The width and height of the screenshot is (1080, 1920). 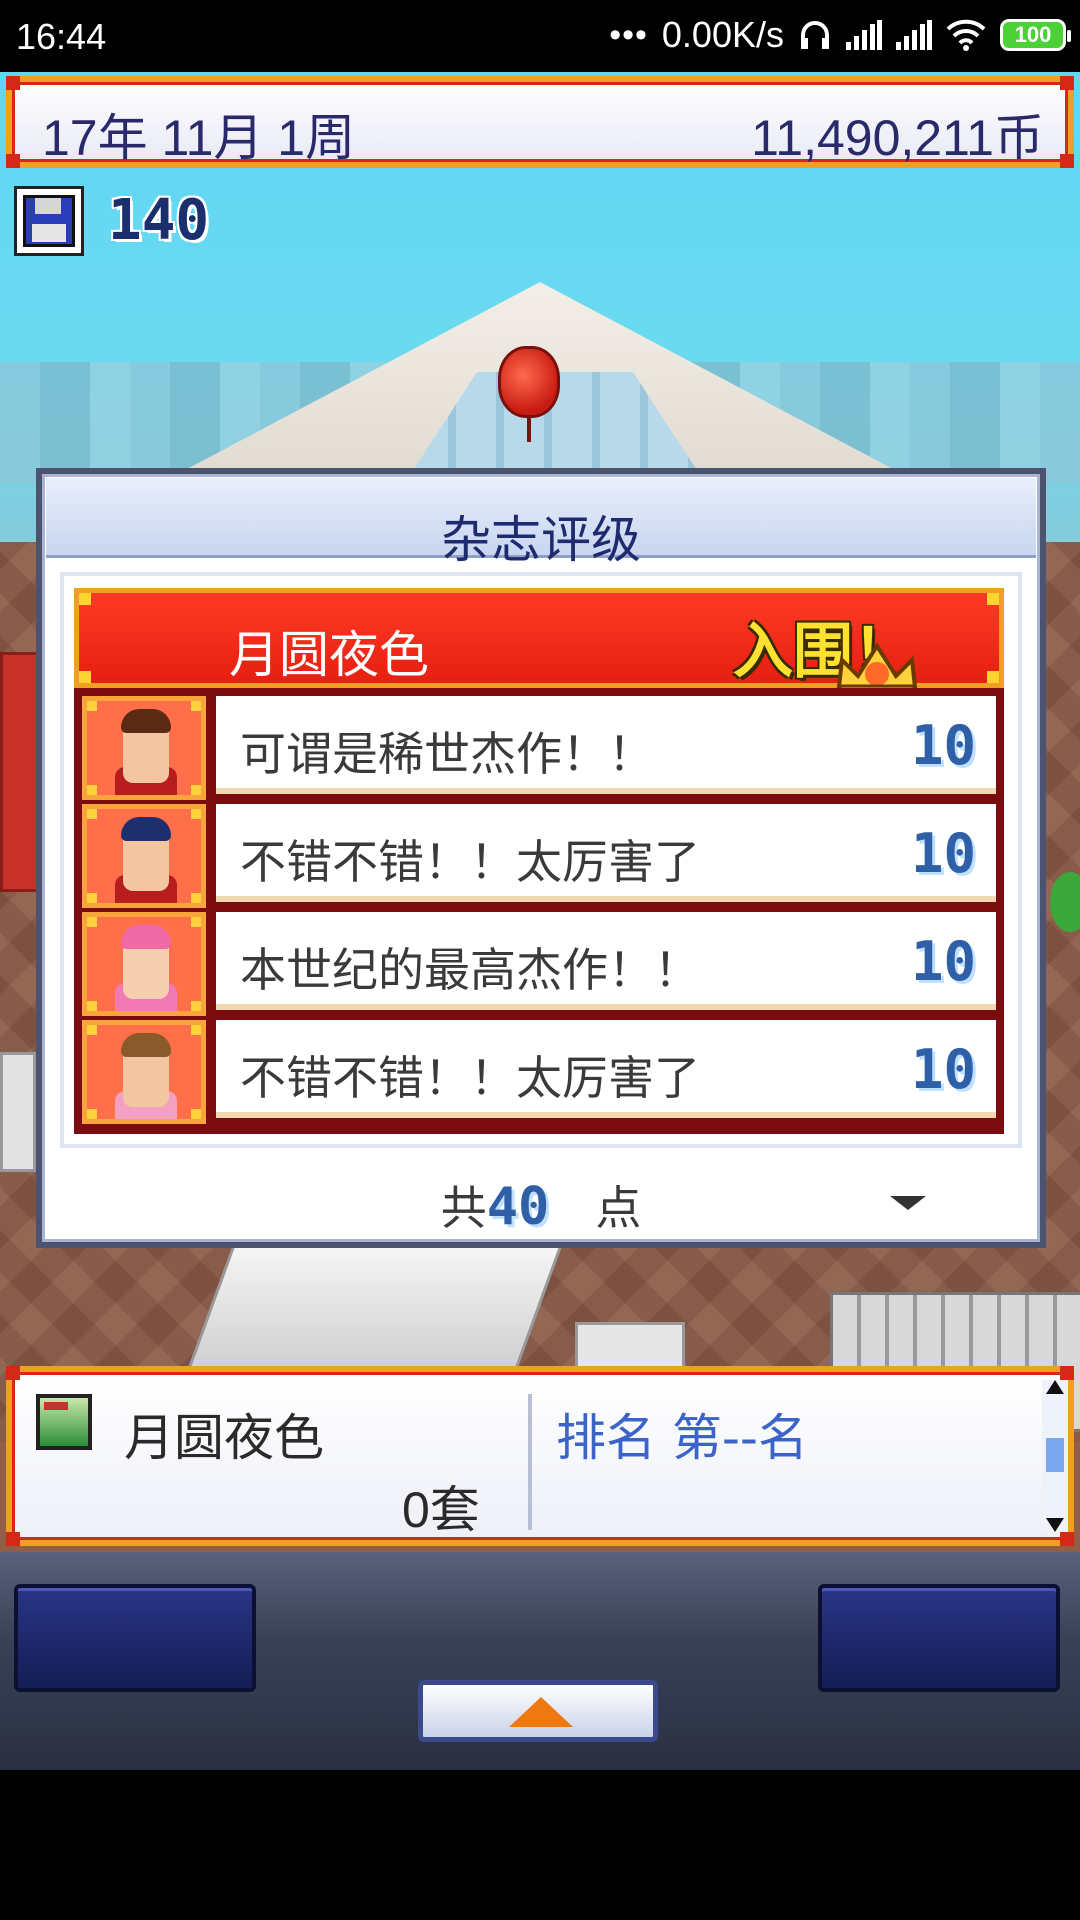 I want to click on panel-divider, so click(x=530, y=1462).